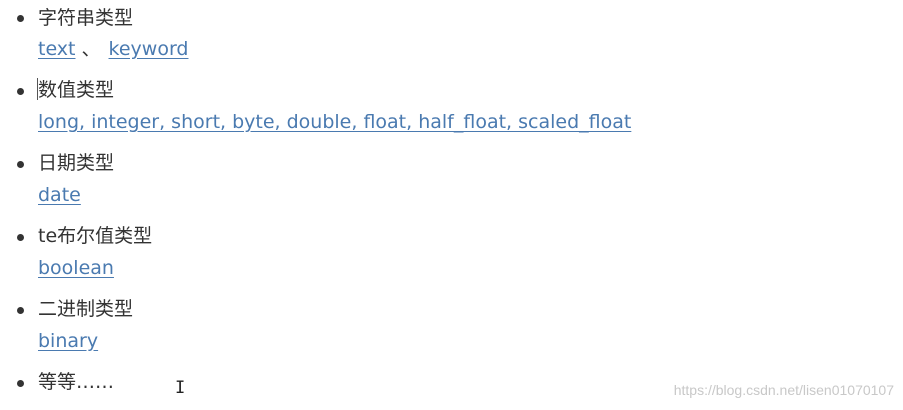  What do you see at coordinates (783, 390) in the screenshot?
I see `watermark: https://blog.csdn.net/lisen01070107` at bounding box center [783, 390].